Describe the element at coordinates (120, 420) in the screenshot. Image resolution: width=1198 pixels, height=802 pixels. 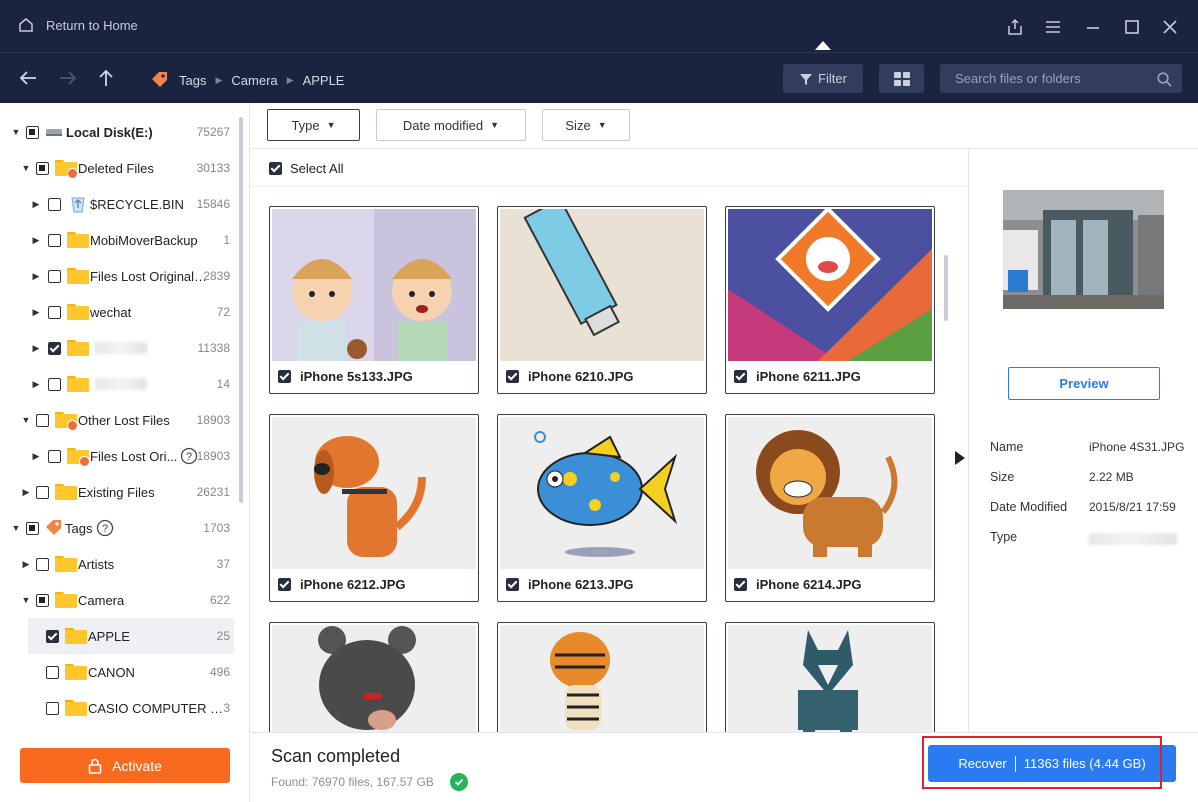
I see `tree-item-other-lost-files: ▼ Other Lost Files 18903` at that location.